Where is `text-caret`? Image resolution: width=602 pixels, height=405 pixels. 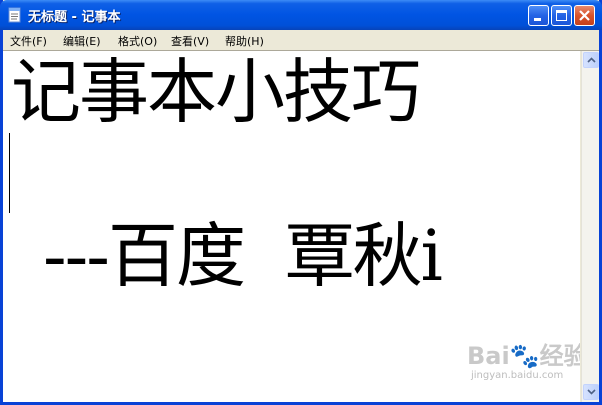 text-caret is located at coordinates (9, 173).